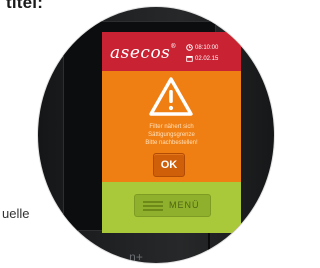  Describe the element at coordinates (184, 205) in the screenshot. I see `menu-button-label: MENÜ` at that location.